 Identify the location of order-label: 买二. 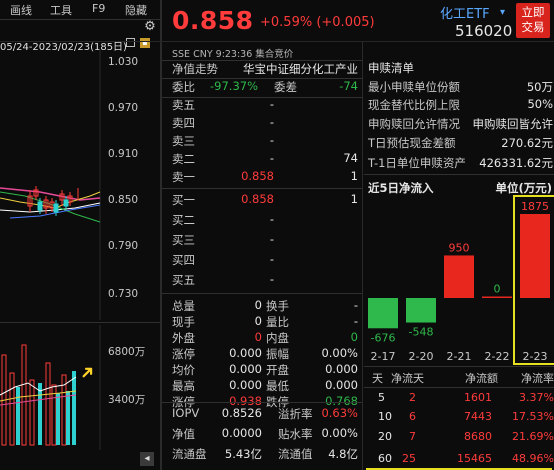
(183, 220).